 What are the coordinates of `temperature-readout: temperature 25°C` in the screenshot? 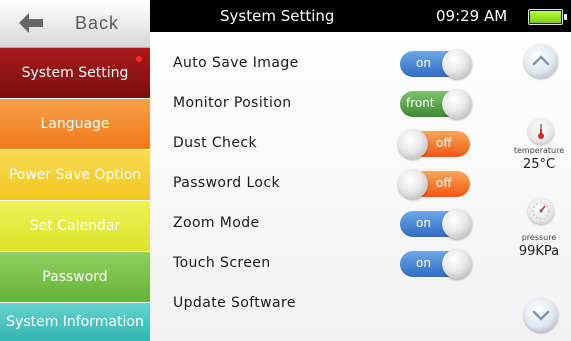 It's located at (539, 159).